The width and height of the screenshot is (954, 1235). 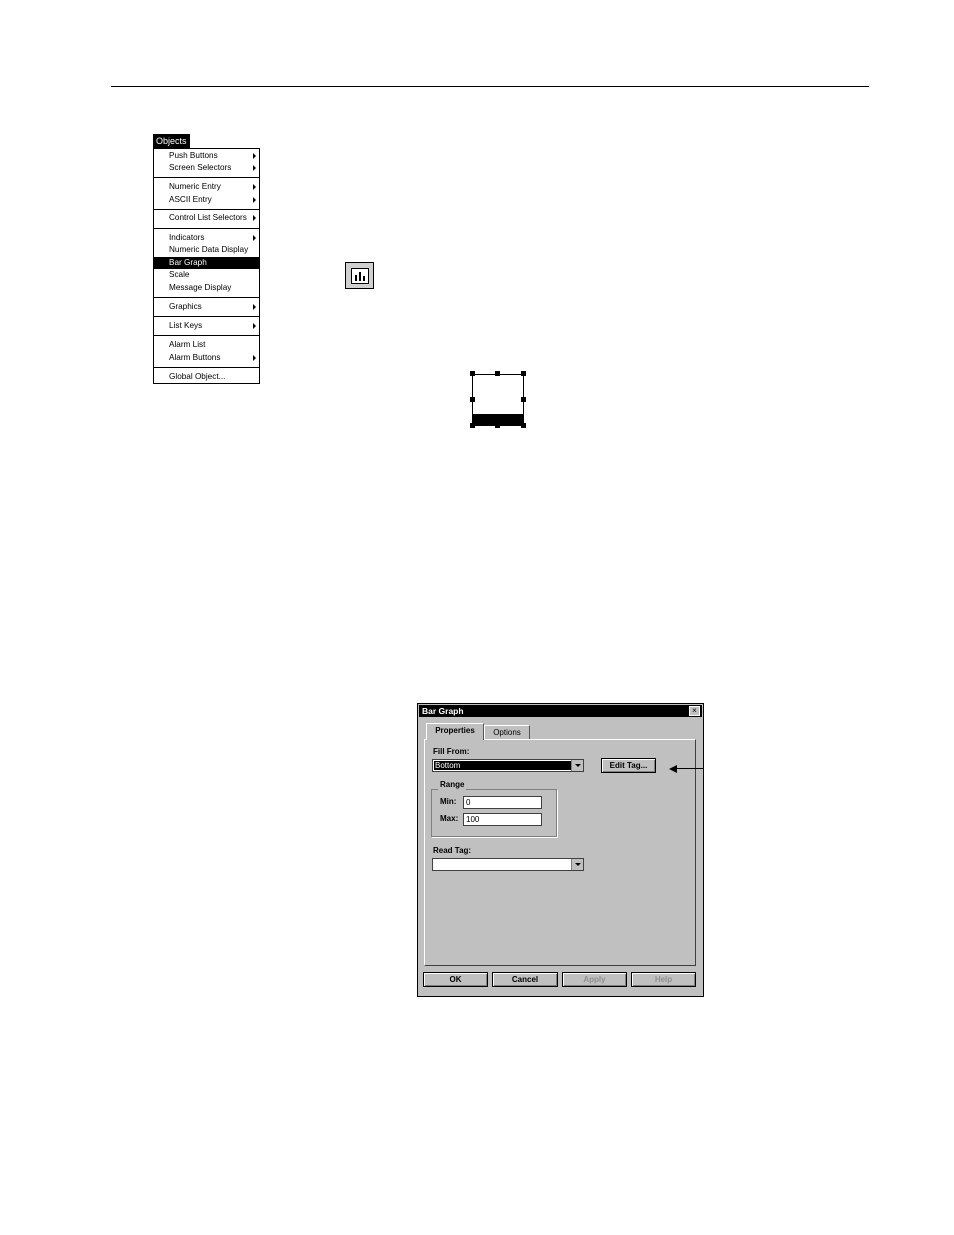 I want to click on menu-item-numeric-data-display: Numeric Data Display, so click(x=206, y=250).